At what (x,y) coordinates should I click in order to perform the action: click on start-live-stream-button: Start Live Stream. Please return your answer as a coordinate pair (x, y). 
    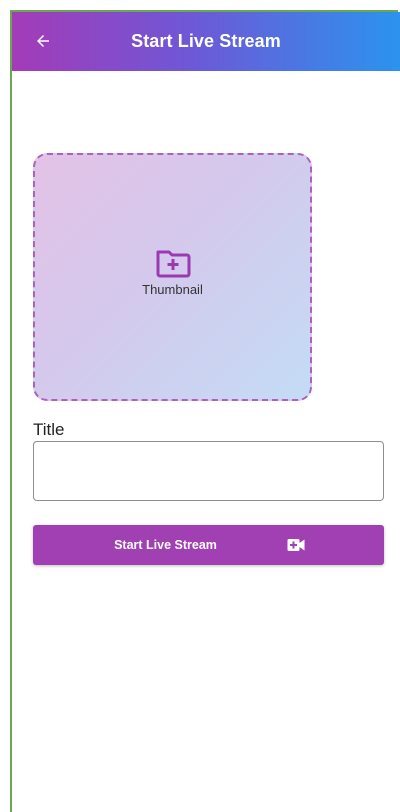
    Looking at the image, I should click on (208, 545).